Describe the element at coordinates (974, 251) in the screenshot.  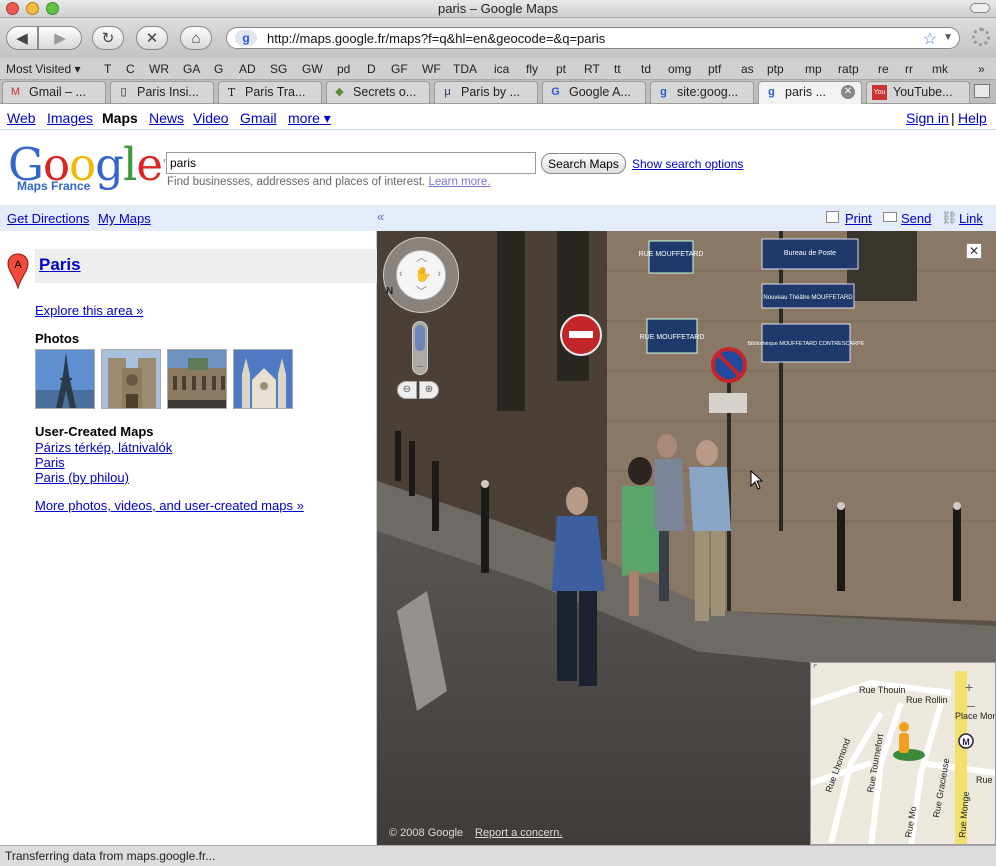
I see `close-street-view-button: ✕` at that location.